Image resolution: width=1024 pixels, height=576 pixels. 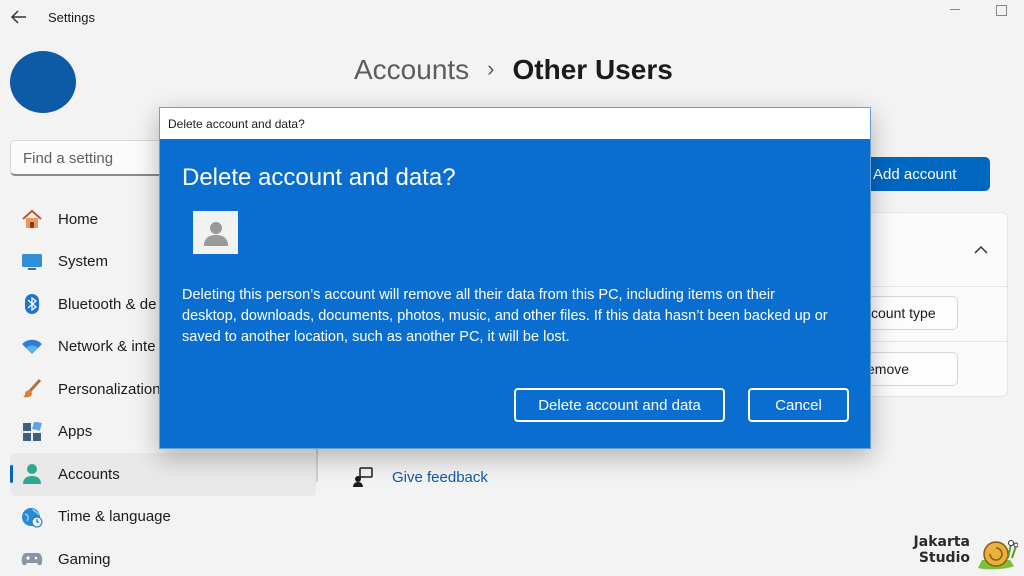 I want to click on bluetooth-icon, so click(x=32, y=304).